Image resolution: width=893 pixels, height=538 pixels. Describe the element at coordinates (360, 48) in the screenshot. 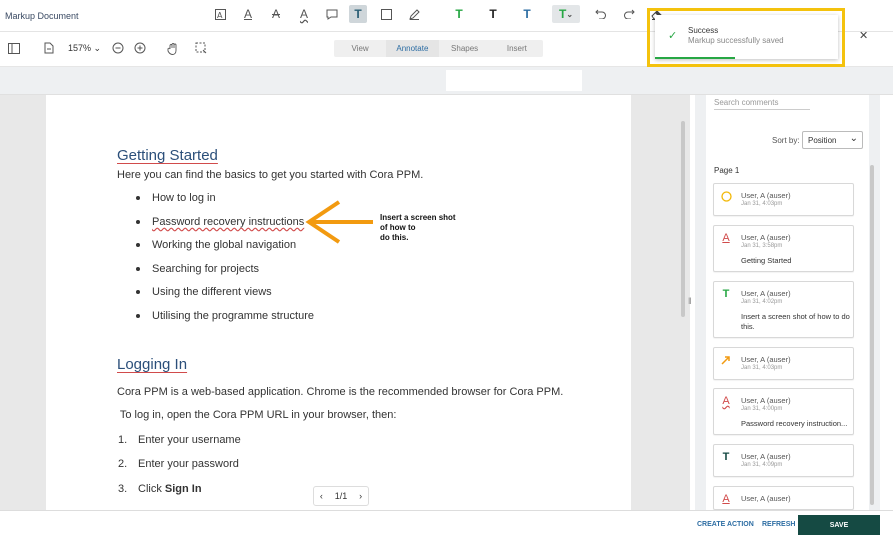

I see `tab-view: View` at that location.